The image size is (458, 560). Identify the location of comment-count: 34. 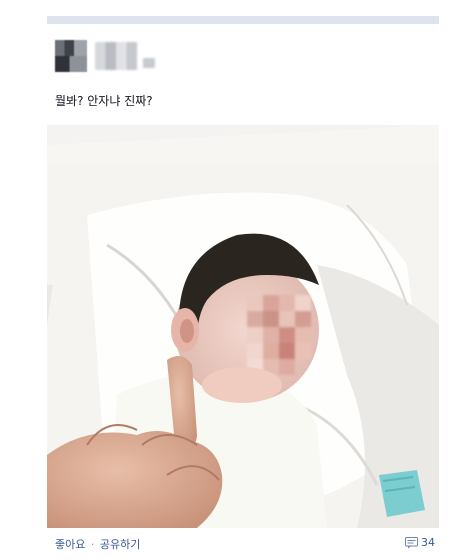
(428, 542).